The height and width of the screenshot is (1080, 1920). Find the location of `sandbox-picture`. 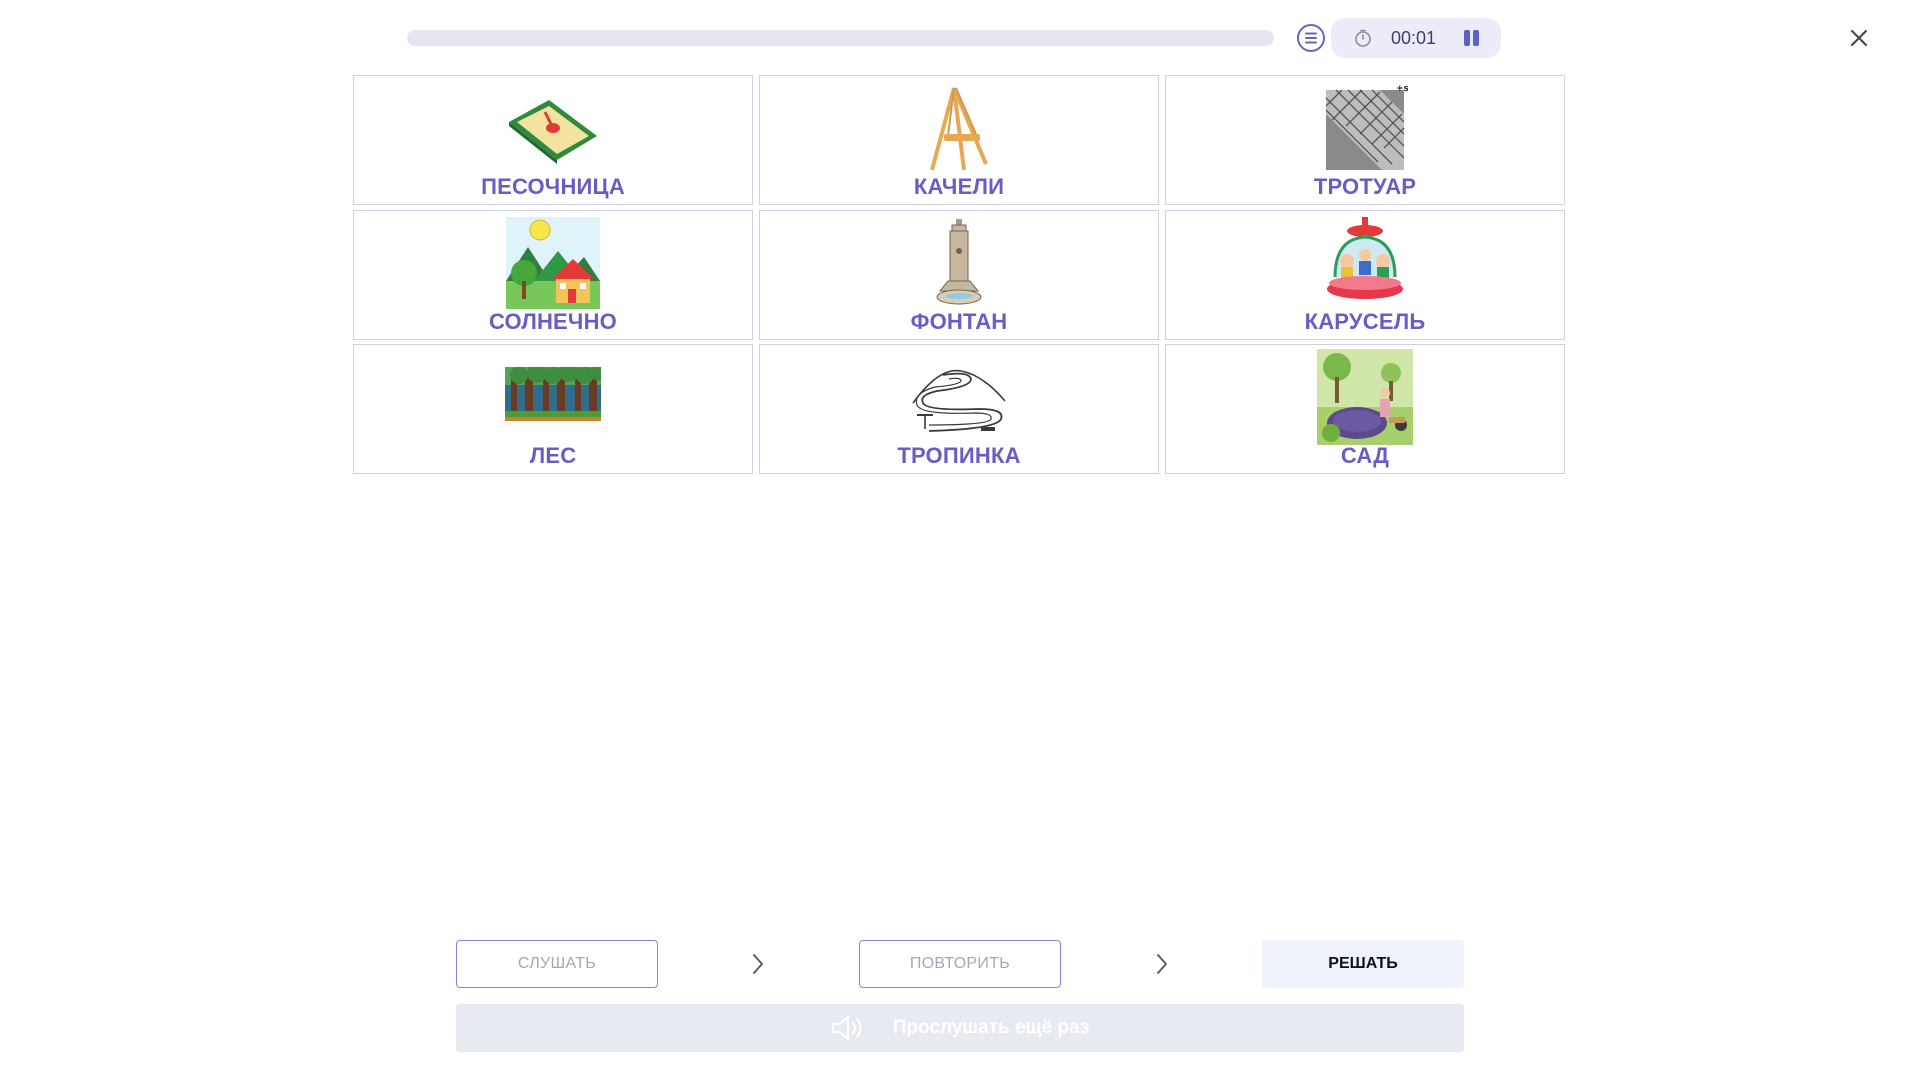

sandbox-picture is located at coordinates (553, 132).